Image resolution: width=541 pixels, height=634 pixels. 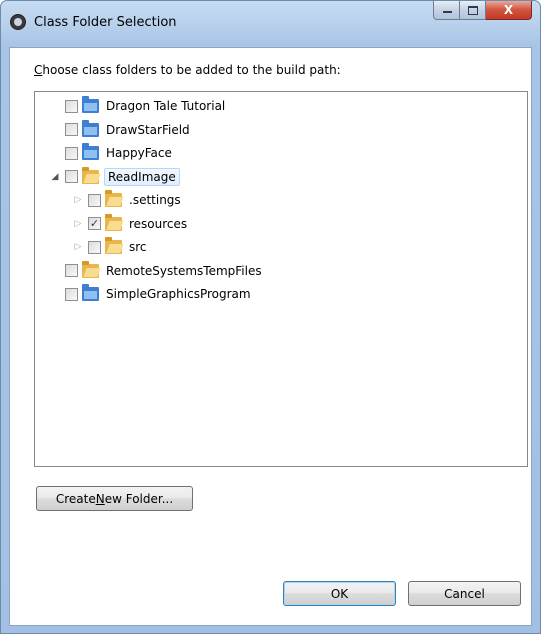 I want to click on tree-checkbox: ✓, so click(x=94, y=223).